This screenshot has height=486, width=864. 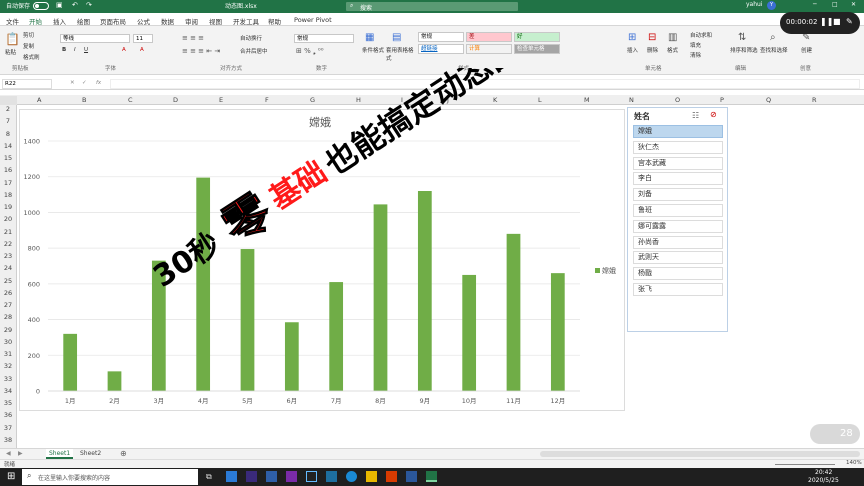 I want to click on tab-draw: 绘图, so click(x=83, y=21).